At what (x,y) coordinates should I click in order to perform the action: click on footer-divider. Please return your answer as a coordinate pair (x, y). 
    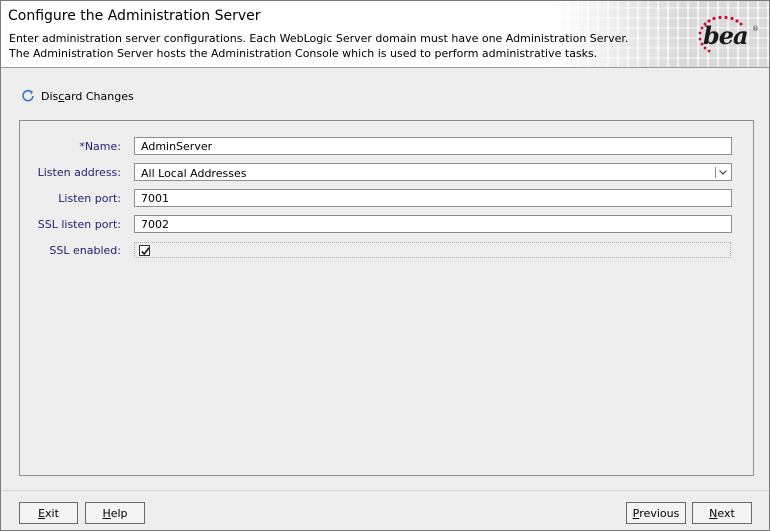
    Looking at the image, I should click on (385, 490).